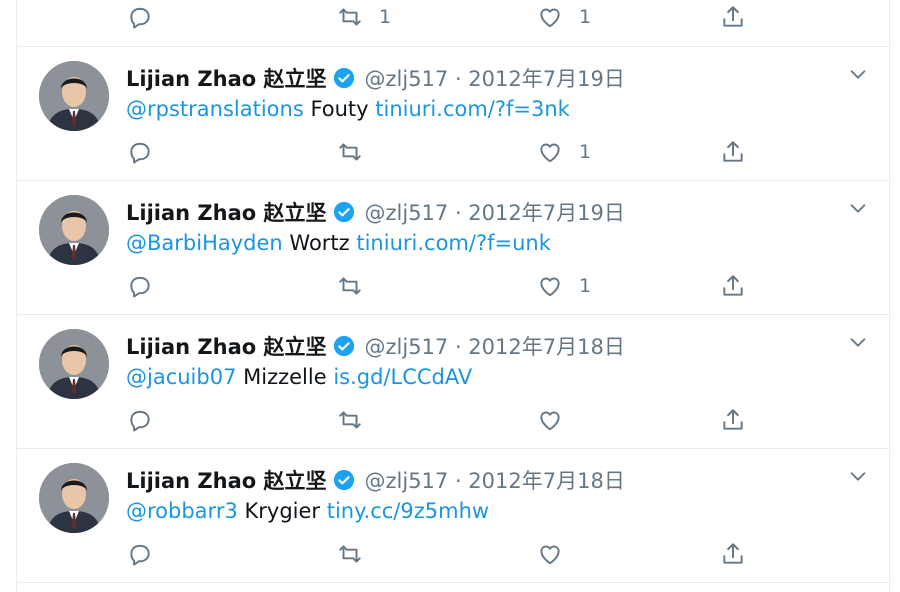 The width and height of the screenshot is (900, 592). What do you see at coordinates (182, 511) in the screenshot?
I see `mention-link: @robbarr3` at bounding box center [182, 511].